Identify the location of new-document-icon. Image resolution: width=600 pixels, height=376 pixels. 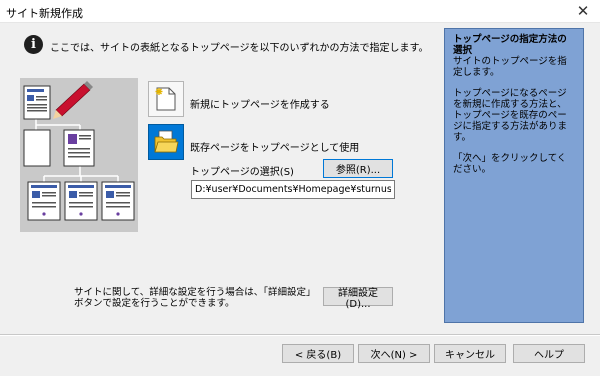
(165, 99).